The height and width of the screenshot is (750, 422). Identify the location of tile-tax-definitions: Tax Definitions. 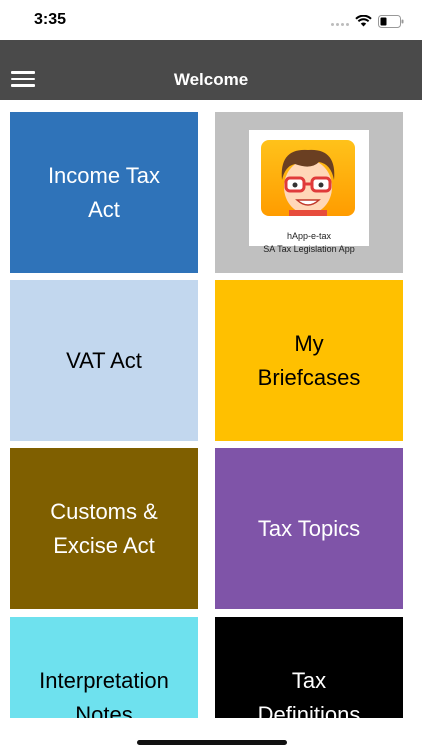
(309, 667).